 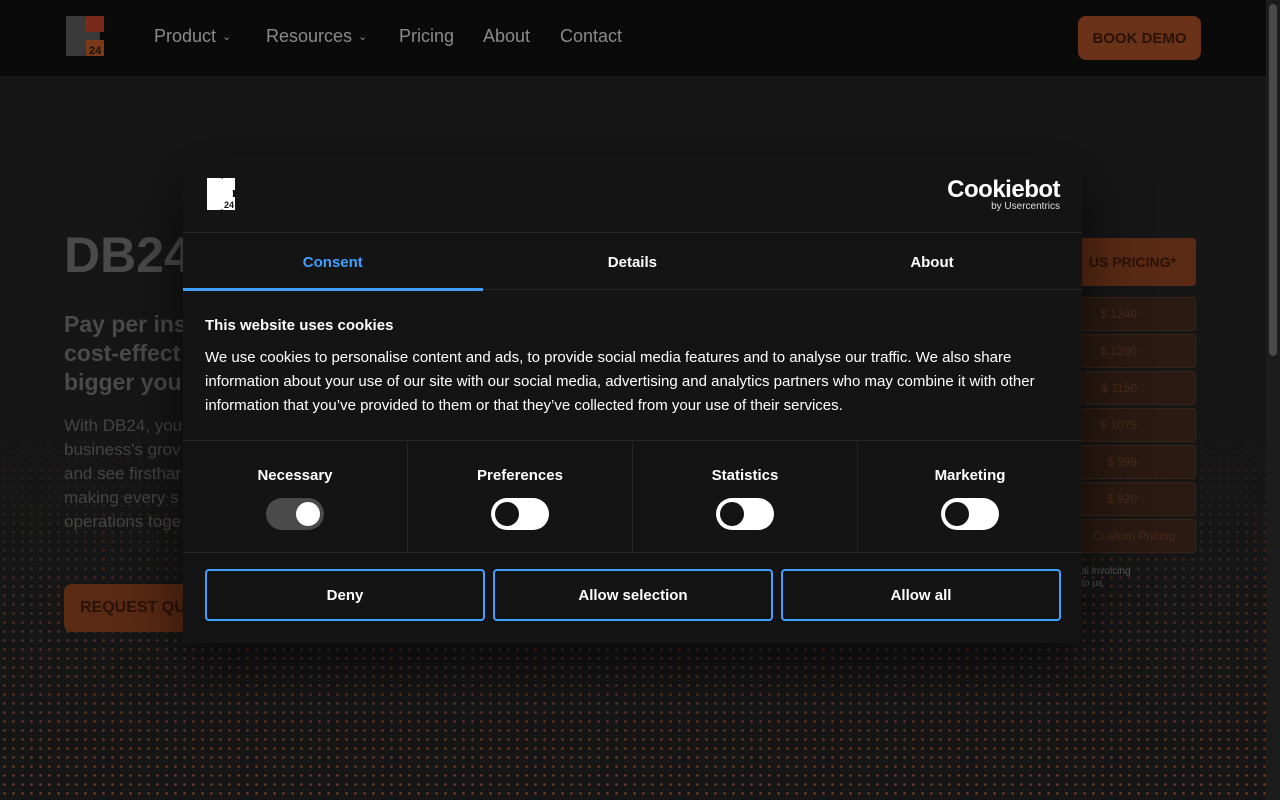 I want to click on marketing-switch, so click(x=970, y=514).